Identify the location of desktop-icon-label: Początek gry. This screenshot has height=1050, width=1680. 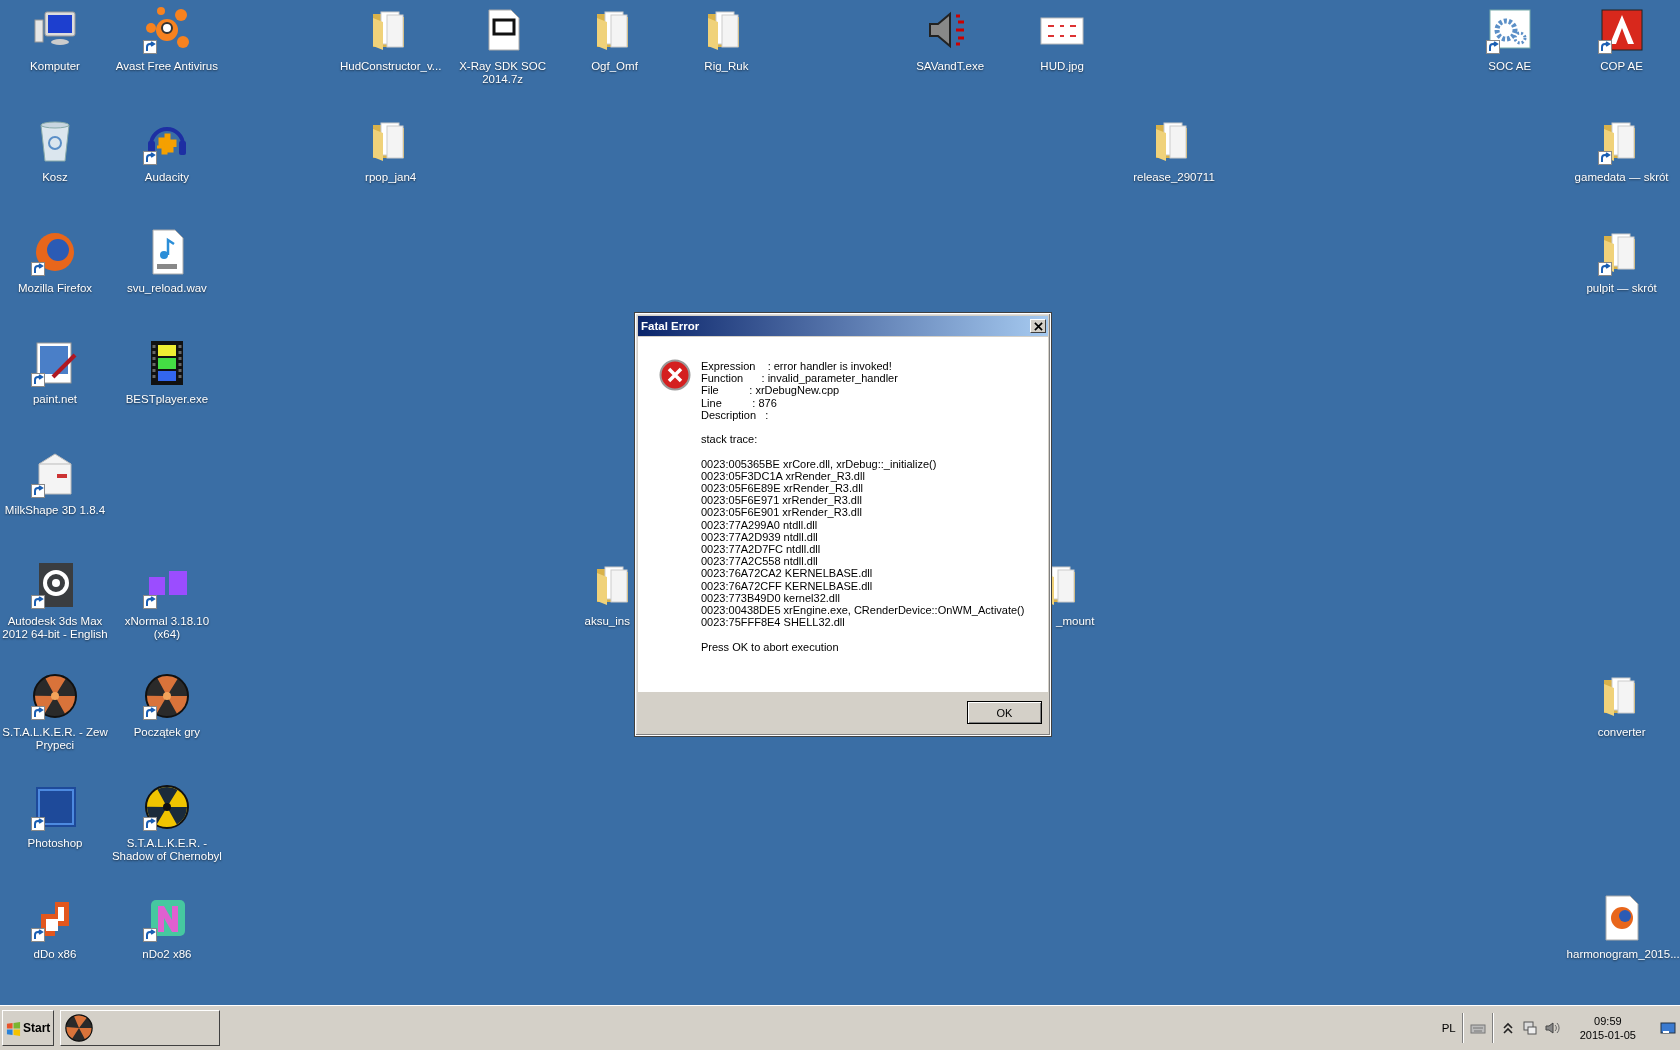
(166, 732).